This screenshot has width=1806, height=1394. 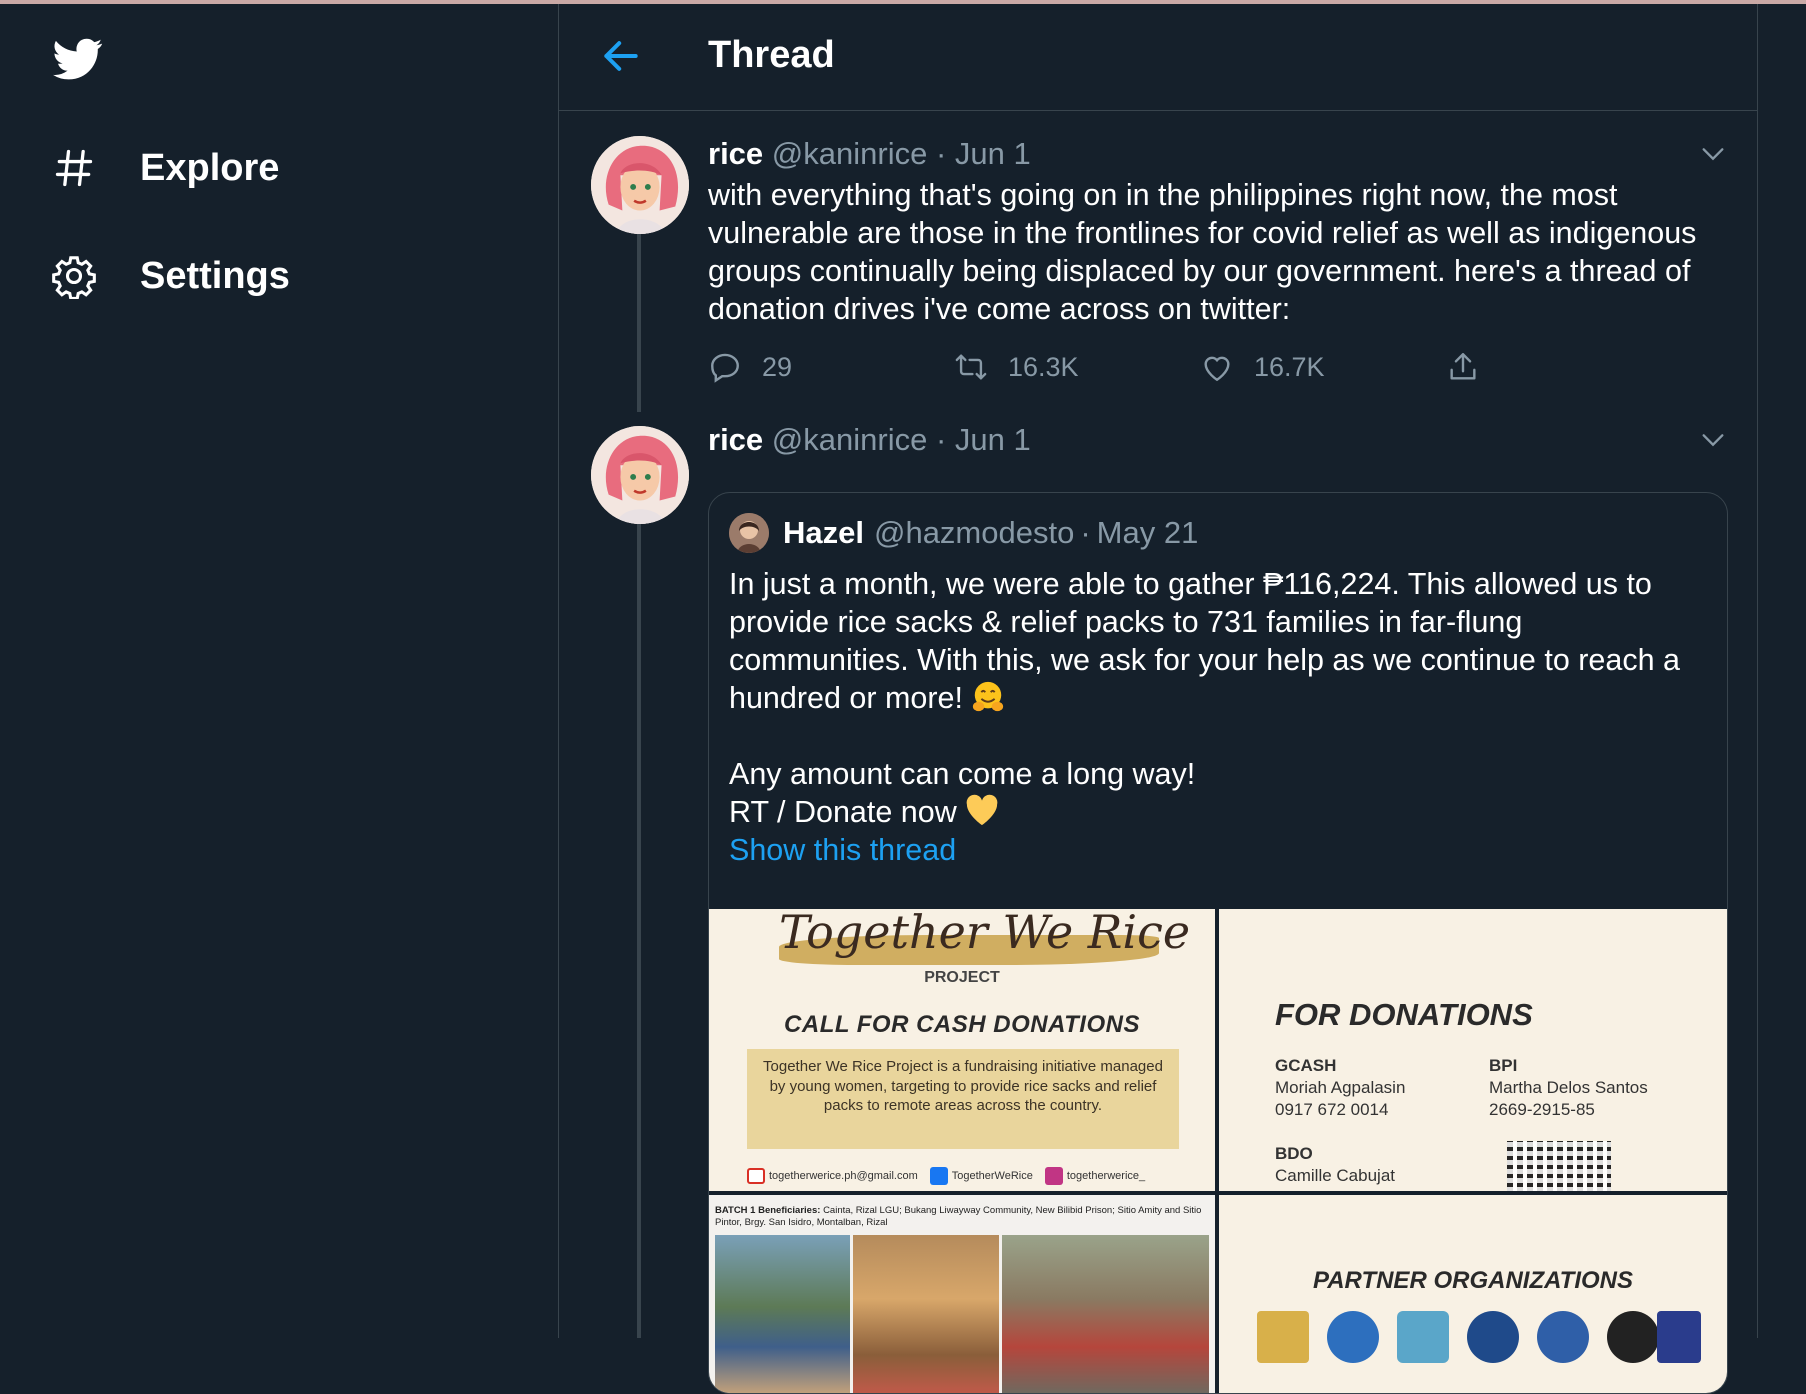 I want to click on reply-icon, so click(x=725, y=368).